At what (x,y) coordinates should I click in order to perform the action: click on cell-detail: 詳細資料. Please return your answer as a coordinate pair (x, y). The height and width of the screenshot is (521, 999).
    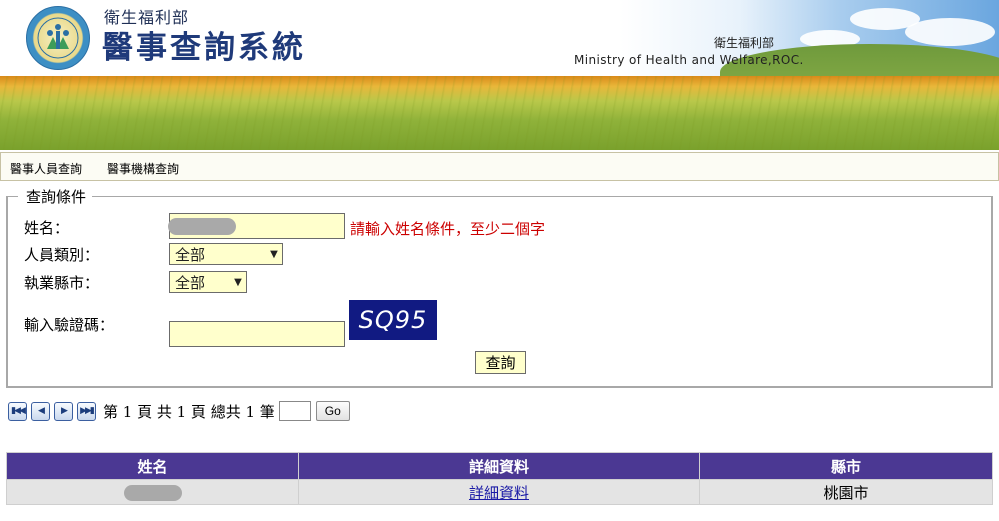
    Looking at the image, I should click on (499, 492).